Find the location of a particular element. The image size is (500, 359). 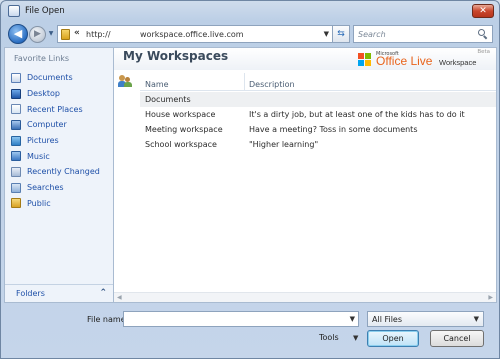

computer-icon is located at coordinates (16, 124).